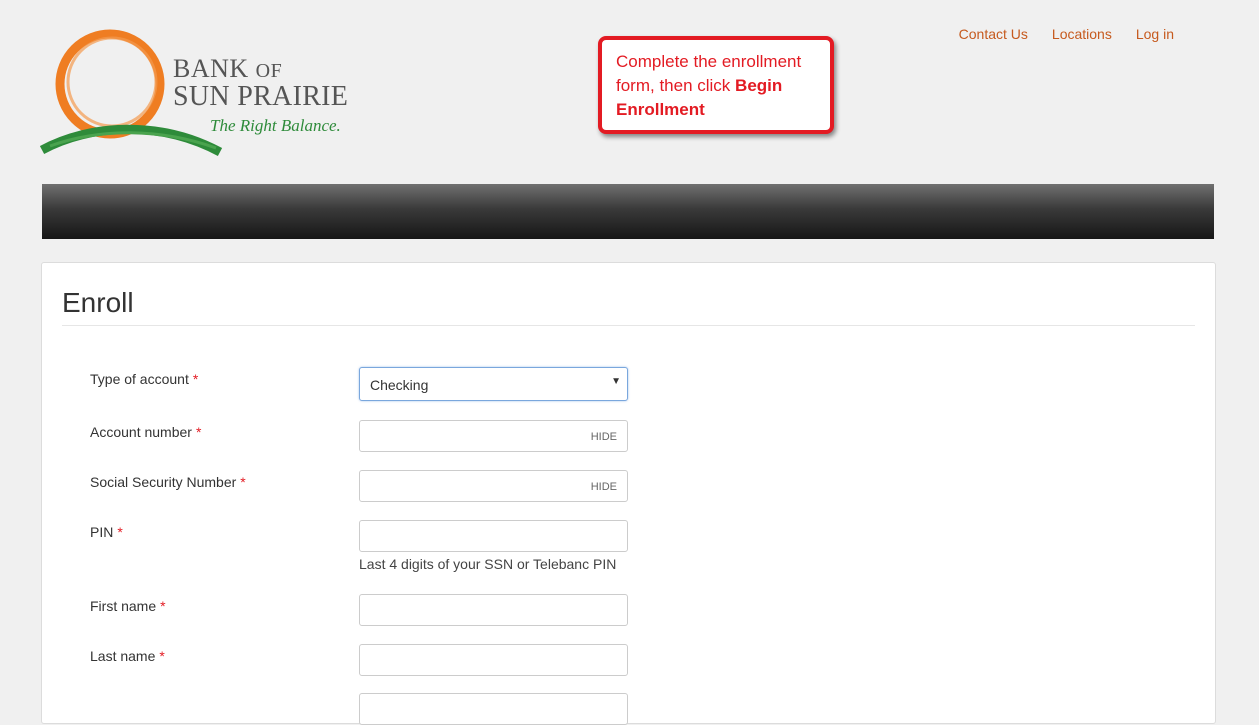 Image resolution: width=1259 pixels, height=725 pixels. What do you see at coordinates (493, 660) in the screenshot?
I see `last-name-input` at bounding box center [493, 660].